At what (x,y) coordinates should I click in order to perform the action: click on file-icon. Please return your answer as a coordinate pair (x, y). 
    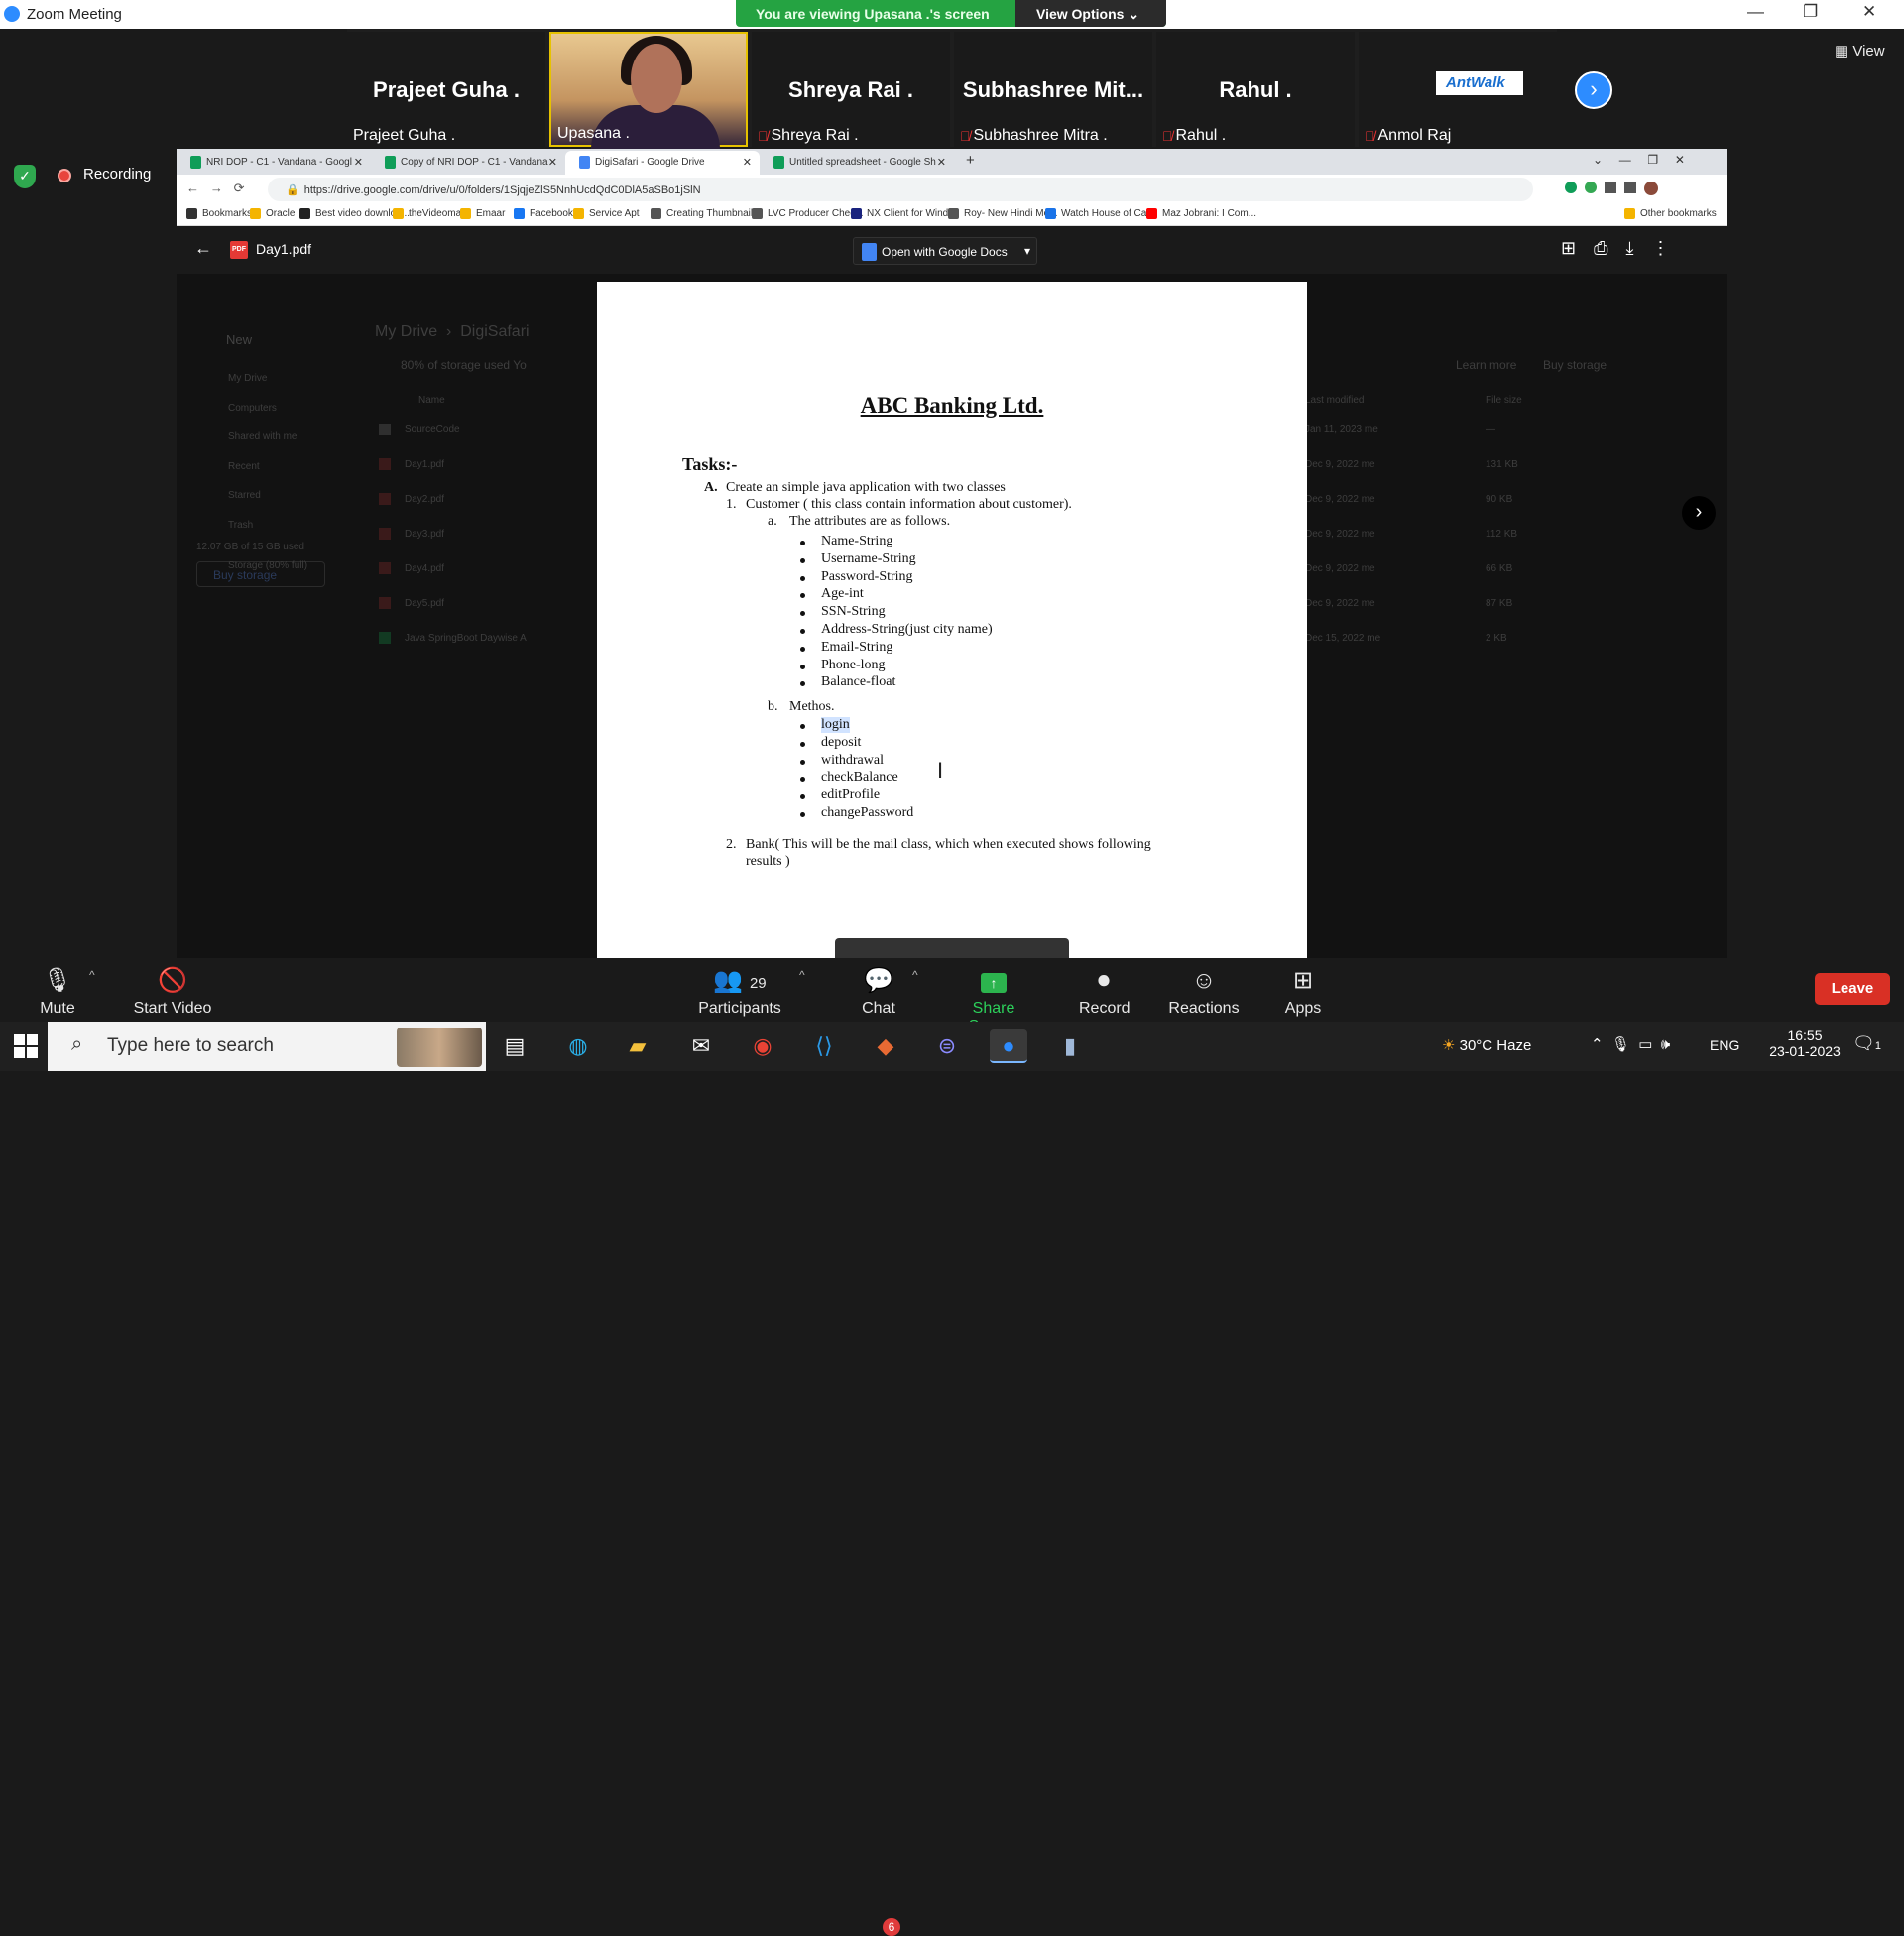
    Looking at the image, I should click on (385, 429).